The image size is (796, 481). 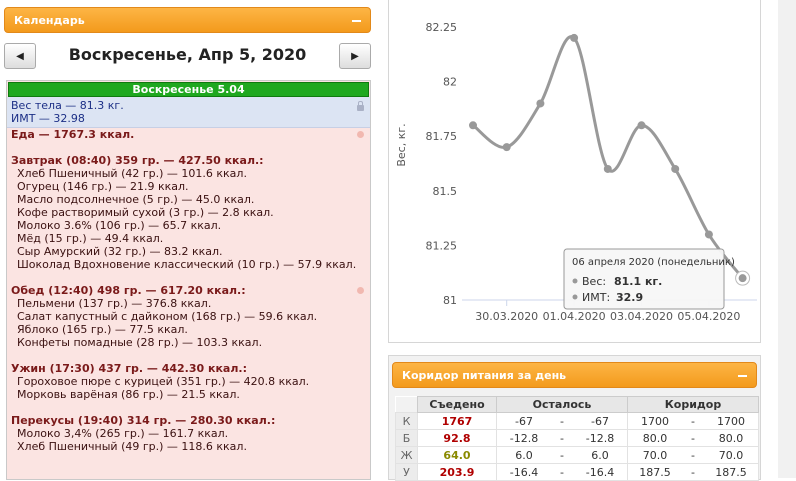 I want to click on food-total: Еда — 1767.3 ккал., so click(x=188, y=134).